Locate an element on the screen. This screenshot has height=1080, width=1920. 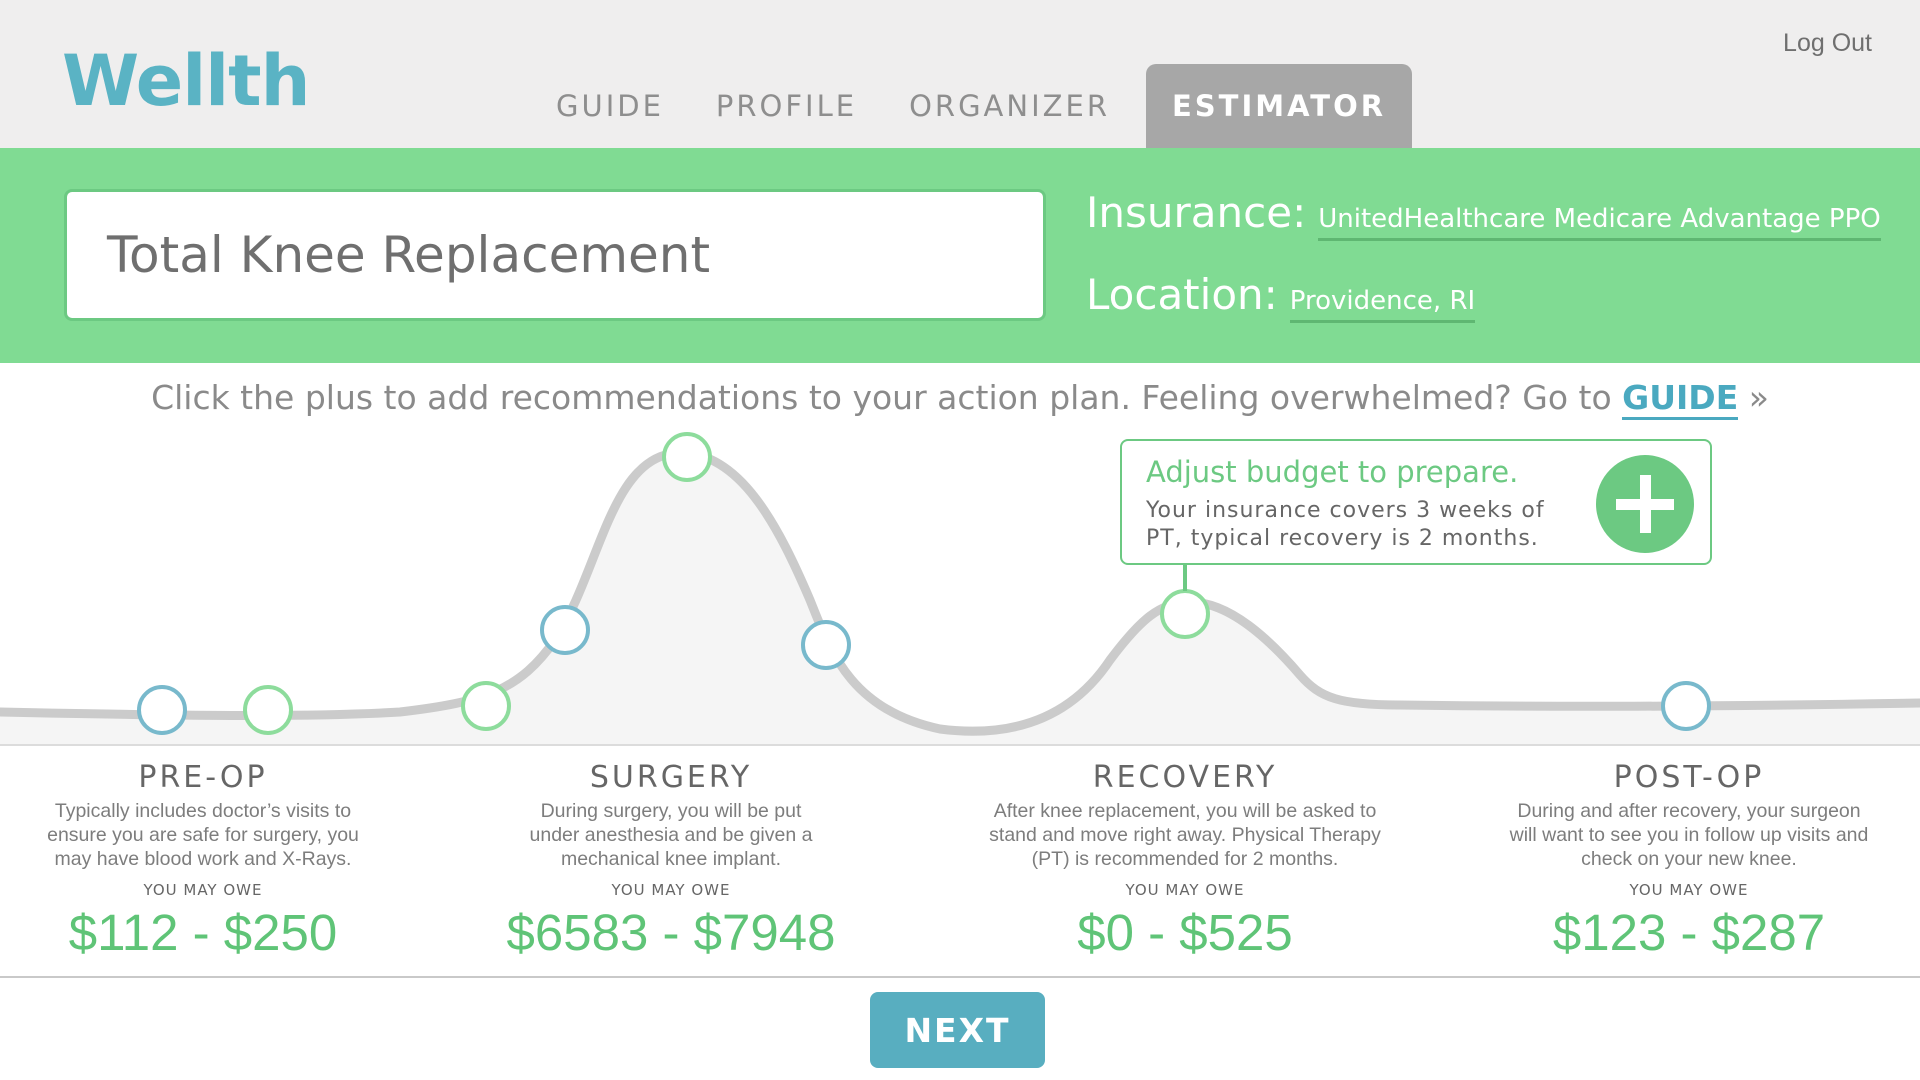
location-row: Location: Providence, RI is located at coordinates (1281, 296).